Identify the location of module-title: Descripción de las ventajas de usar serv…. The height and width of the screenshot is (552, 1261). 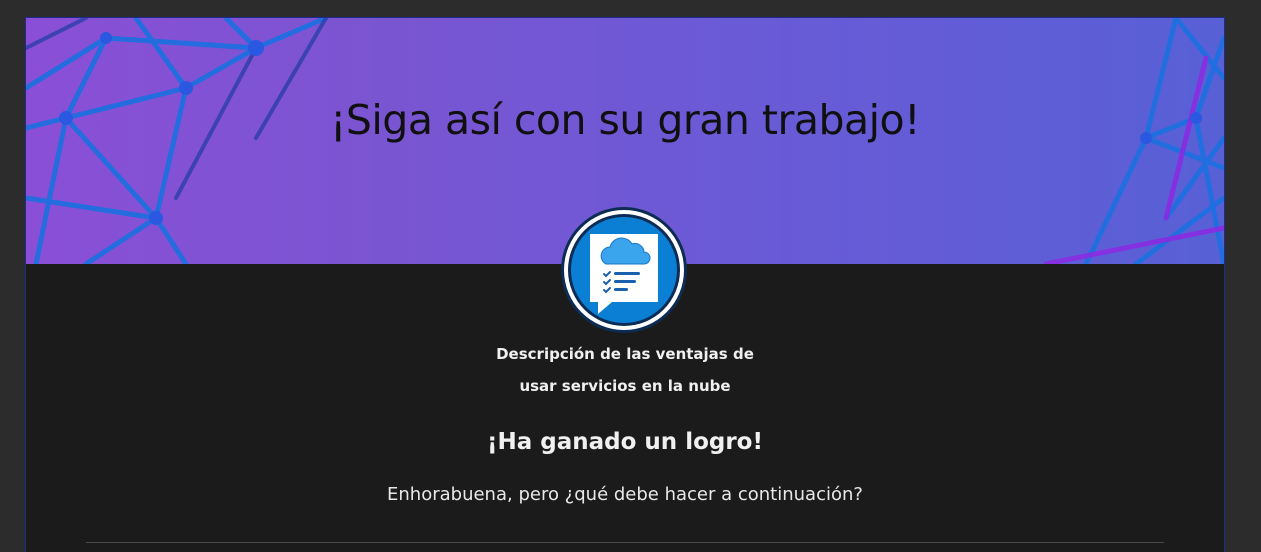
(625, 370).